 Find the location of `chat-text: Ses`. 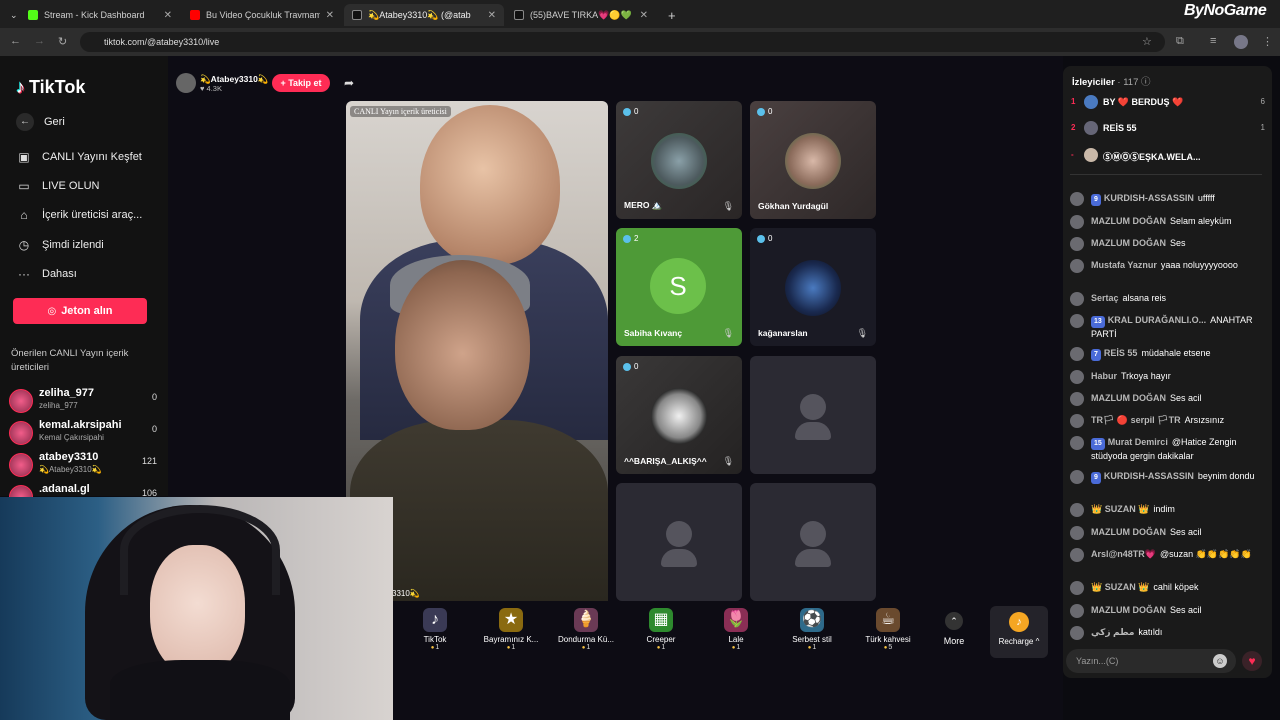

chat-text: Ses is located at coordinates (1178, 243).